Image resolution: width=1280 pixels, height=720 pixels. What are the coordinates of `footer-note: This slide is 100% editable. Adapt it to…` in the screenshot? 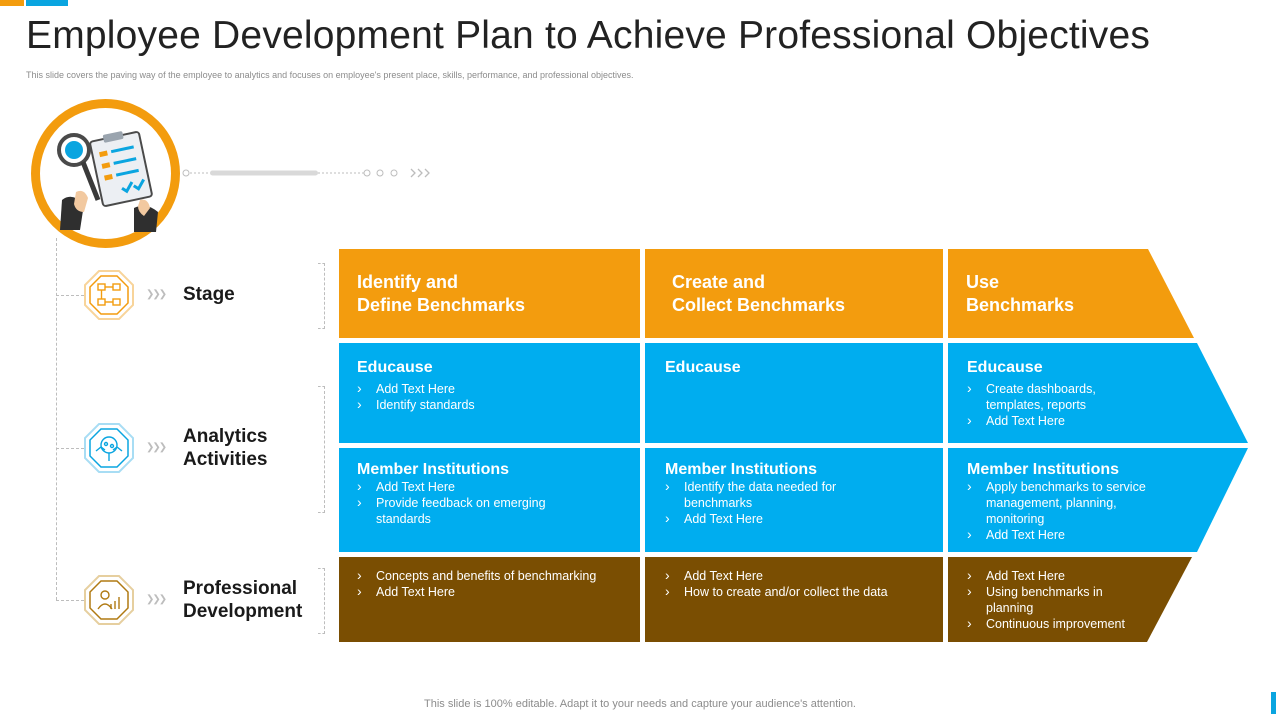 It's located at (640, 704).